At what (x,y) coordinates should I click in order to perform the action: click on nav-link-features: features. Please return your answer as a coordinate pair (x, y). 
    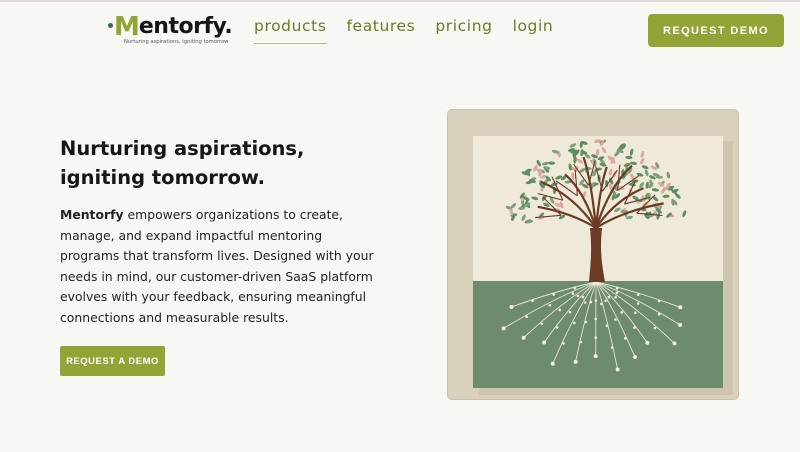
    Looking at the image, I should click on (381, 30).